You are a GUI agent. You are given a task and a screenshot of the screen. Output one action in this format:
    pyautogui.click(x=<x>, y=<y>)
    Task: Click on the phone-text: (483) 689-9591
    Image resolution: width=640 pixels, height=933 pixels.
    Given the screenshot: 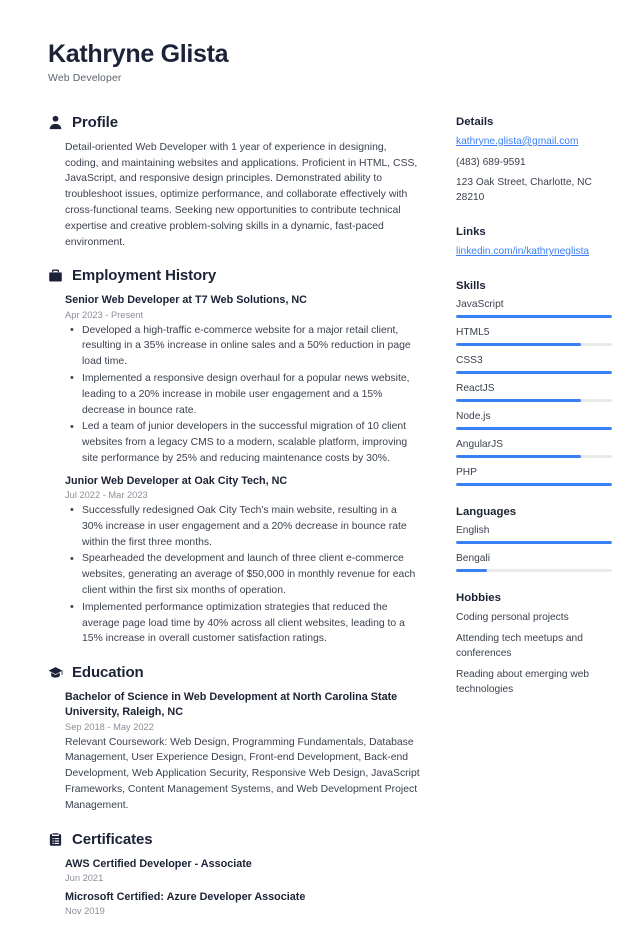 What is the action you would take?
    pyautogui.click(x=491, y=162)
    